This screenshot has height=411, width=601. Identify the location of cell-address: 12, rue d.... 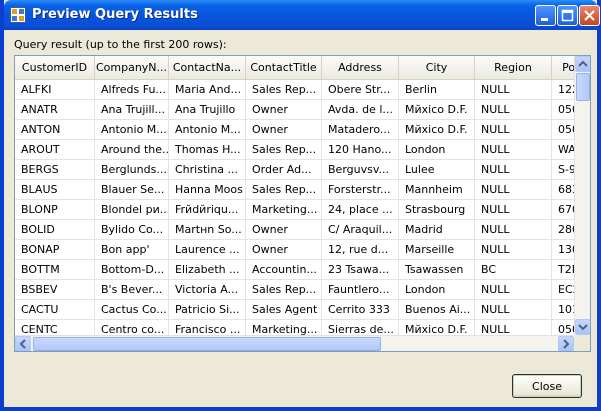
(360, 250).